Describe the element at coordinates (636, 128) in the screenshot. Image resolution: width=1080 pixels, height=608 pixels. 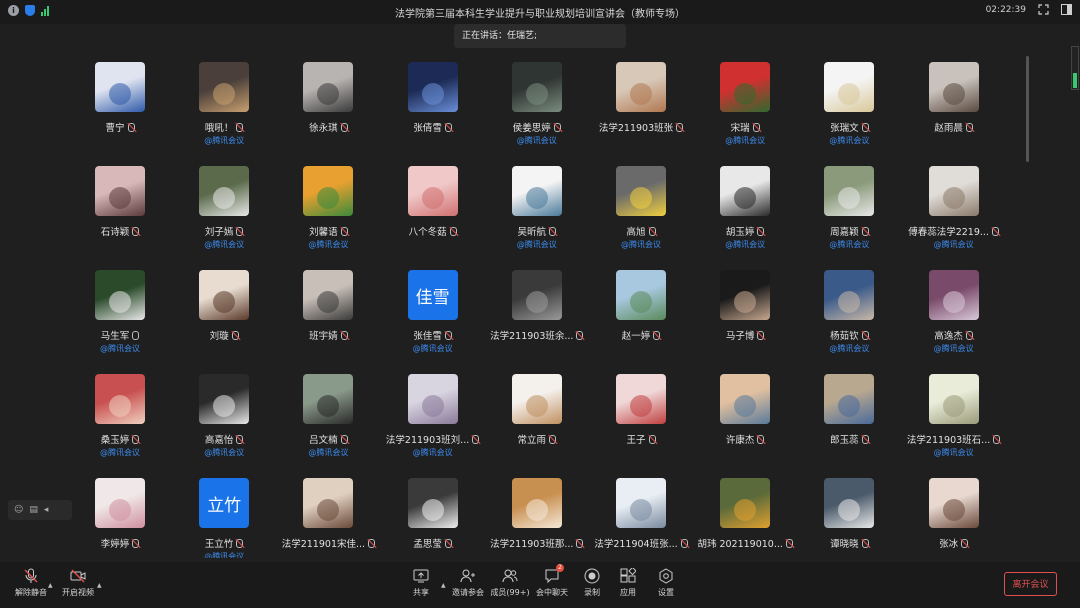
I see `participant-name-text: 法学211903班张` at that location.